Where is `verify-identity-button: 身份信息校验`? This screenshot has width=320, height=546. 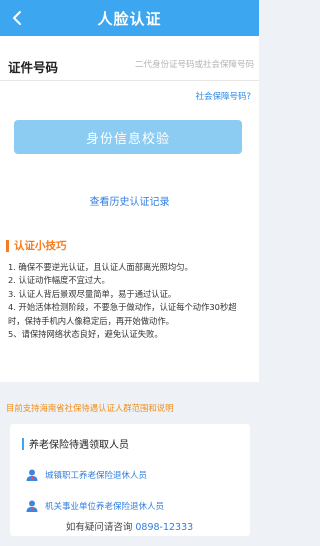
verify-identity-button: 身份信息校验 is located at coordinates (128, 137).